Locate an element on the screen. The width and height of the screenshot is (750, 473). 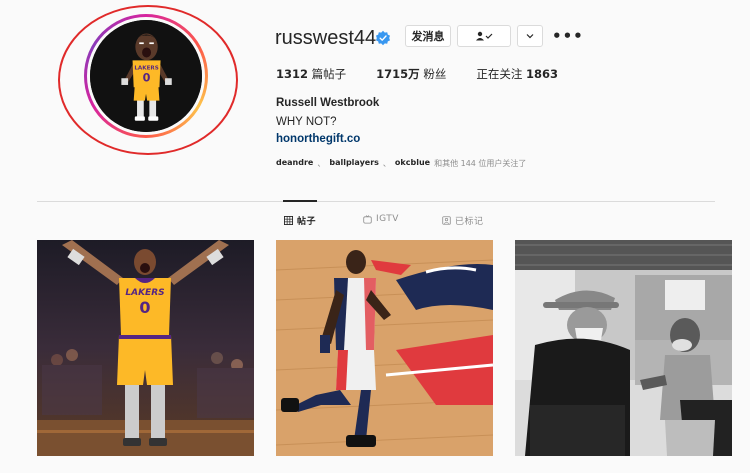
post-image-courtside-bw is located at coordinates (623, 348).